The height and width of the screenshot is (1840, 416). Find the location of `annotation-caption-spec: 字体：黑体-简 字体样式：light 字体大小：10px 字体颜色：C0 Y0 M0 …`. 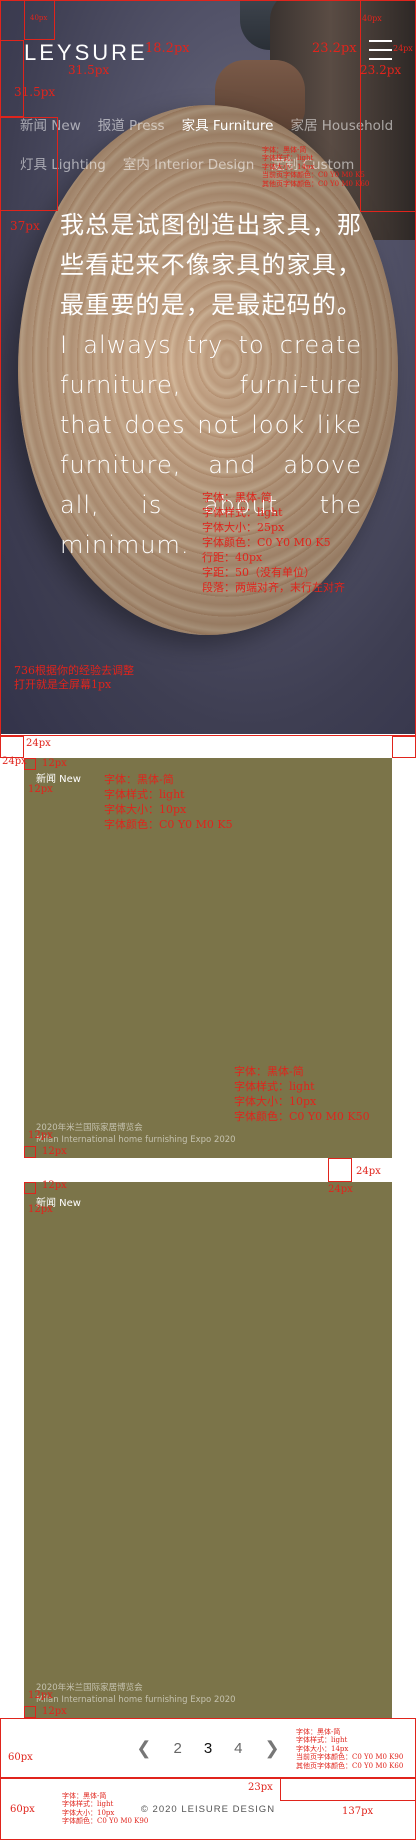

annotation-caption-spec: 字体：黑体-简 字体样式：light 字体大小：10px 字体颜色：C0 Y0 M0 … is located at coordinates (302, 1094).